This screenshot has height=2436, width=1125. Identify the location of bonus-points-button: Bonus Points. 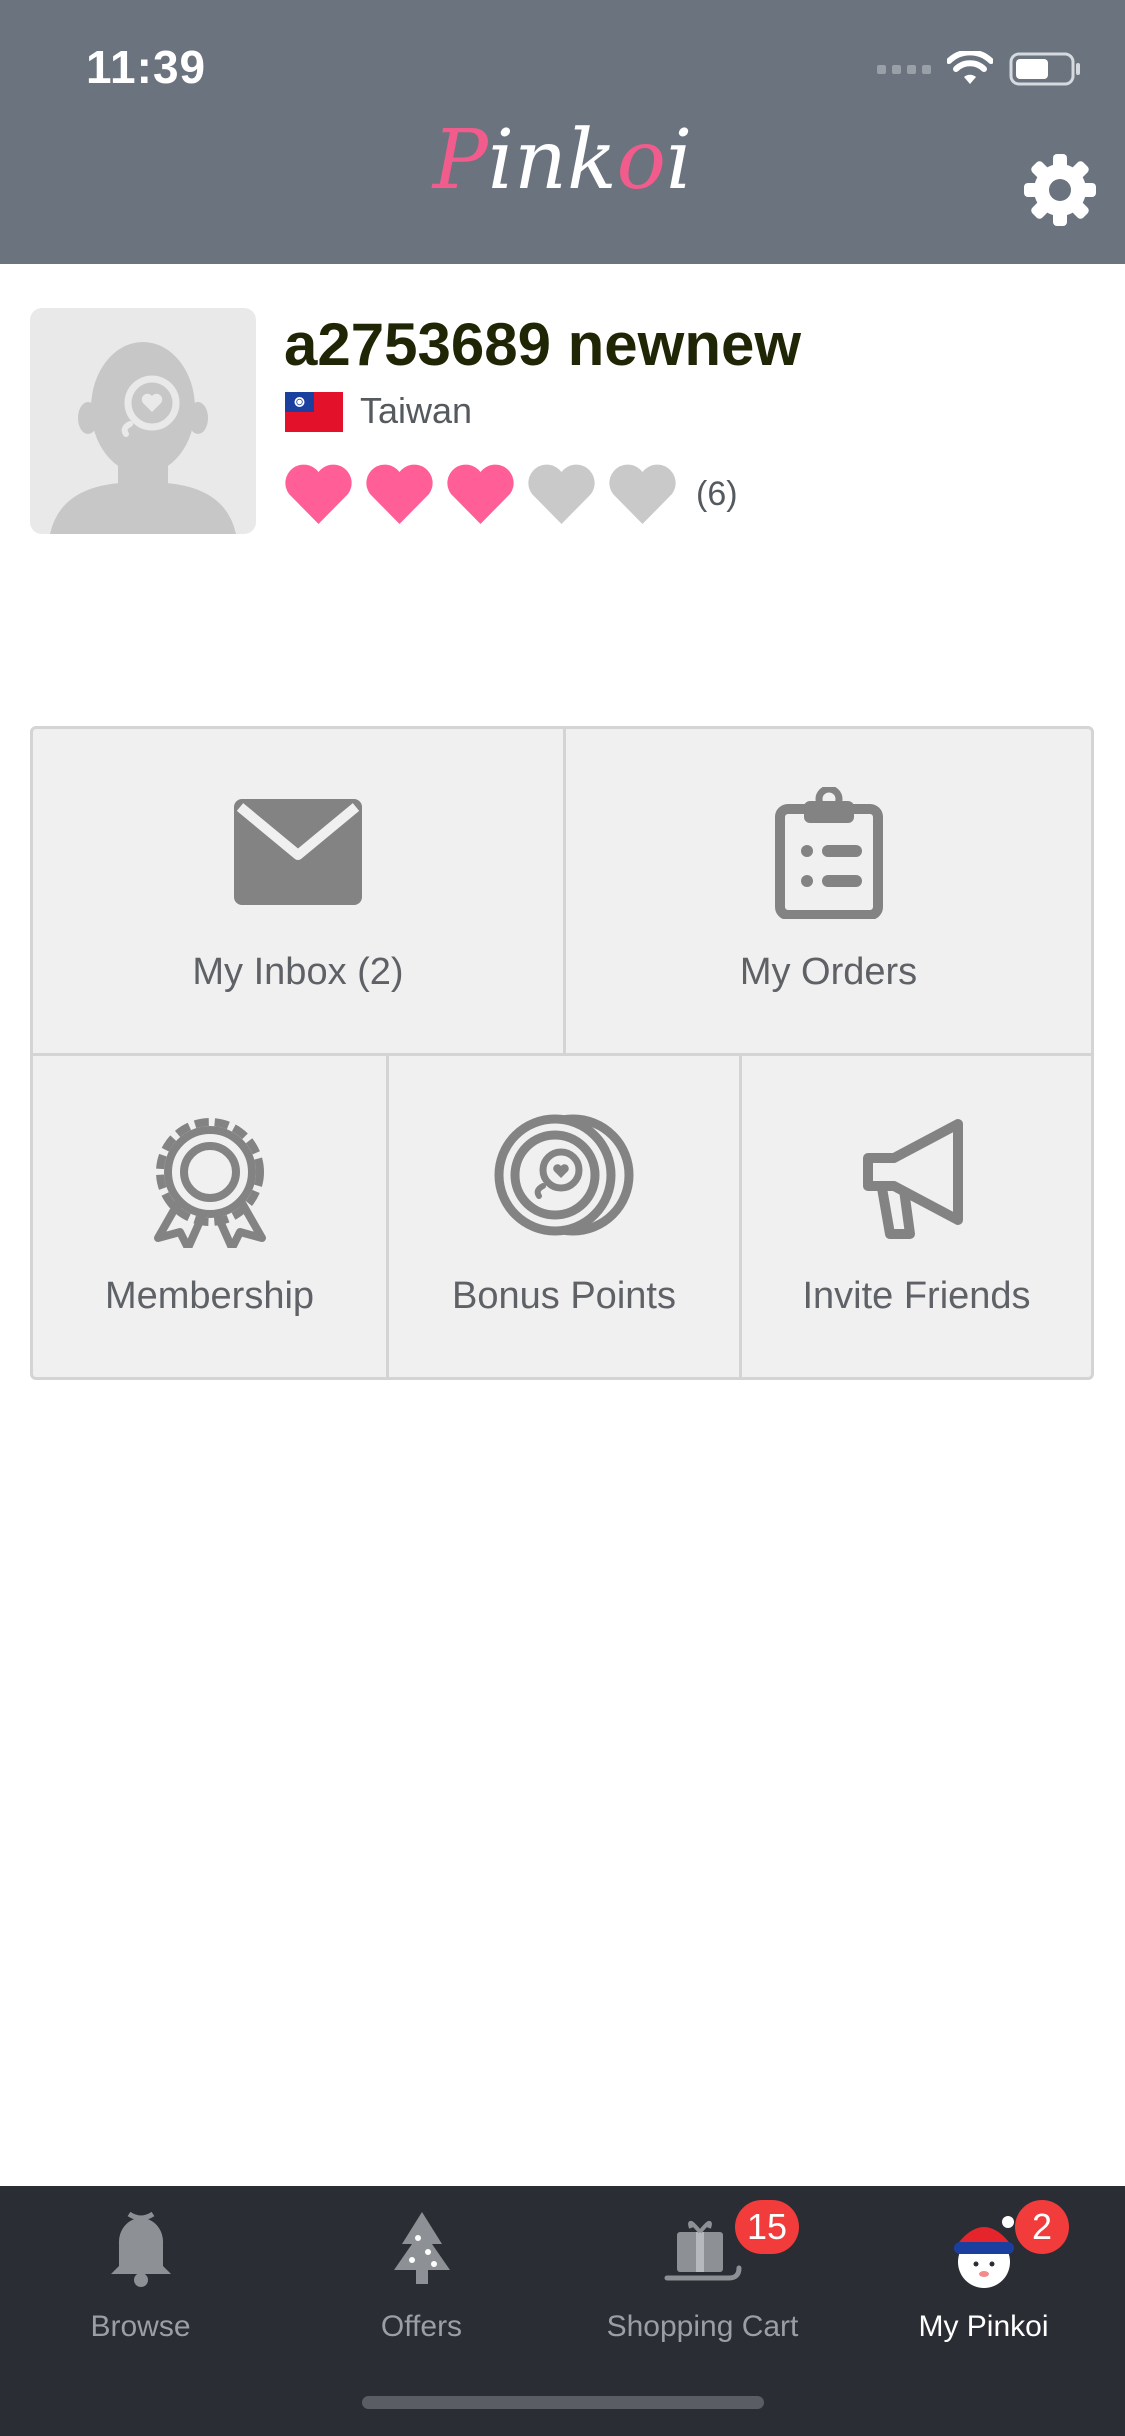
(564, 1216).